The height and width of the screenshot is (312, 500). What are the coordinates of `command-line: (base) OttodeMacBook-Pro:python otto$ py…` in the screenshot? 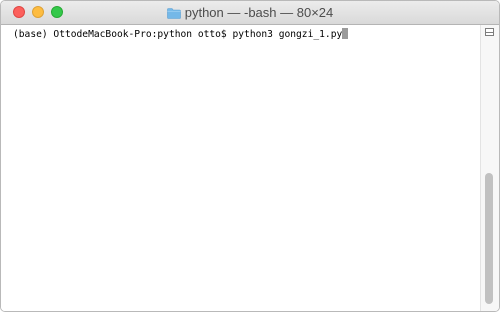 It's located at (181, 34).